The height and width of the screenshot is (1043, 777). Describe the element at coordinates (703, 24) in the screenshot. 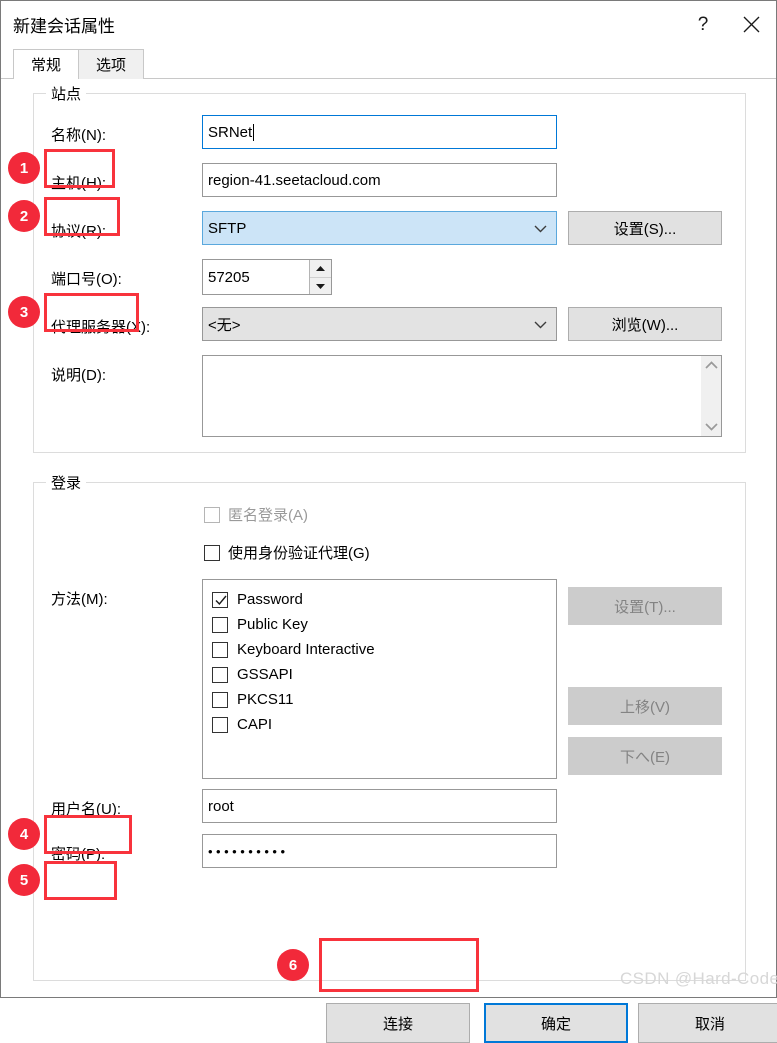

I see `help-button: ?` at that location.